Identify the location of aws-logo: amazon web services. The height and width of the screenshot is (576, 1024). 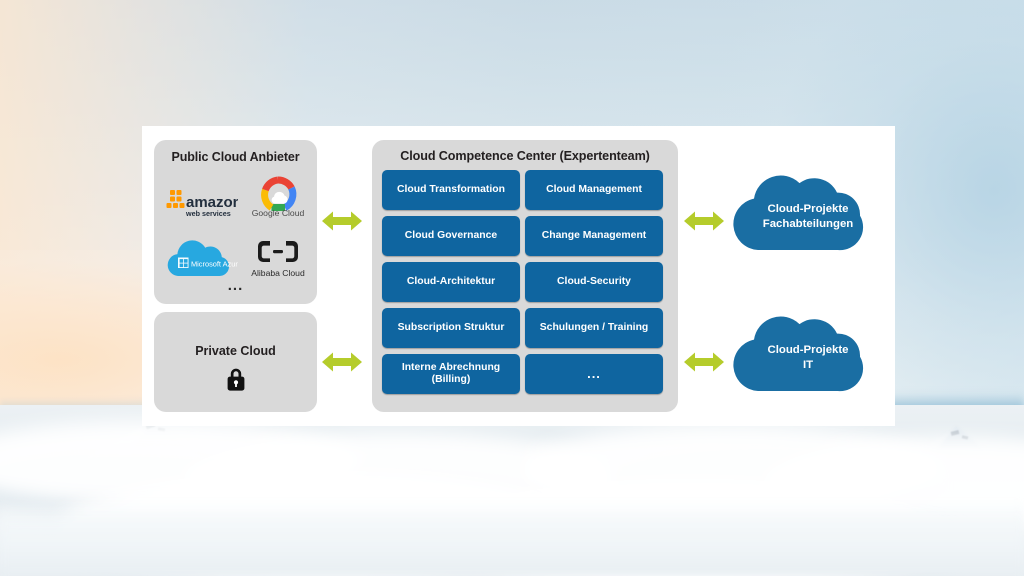
(204, 204).